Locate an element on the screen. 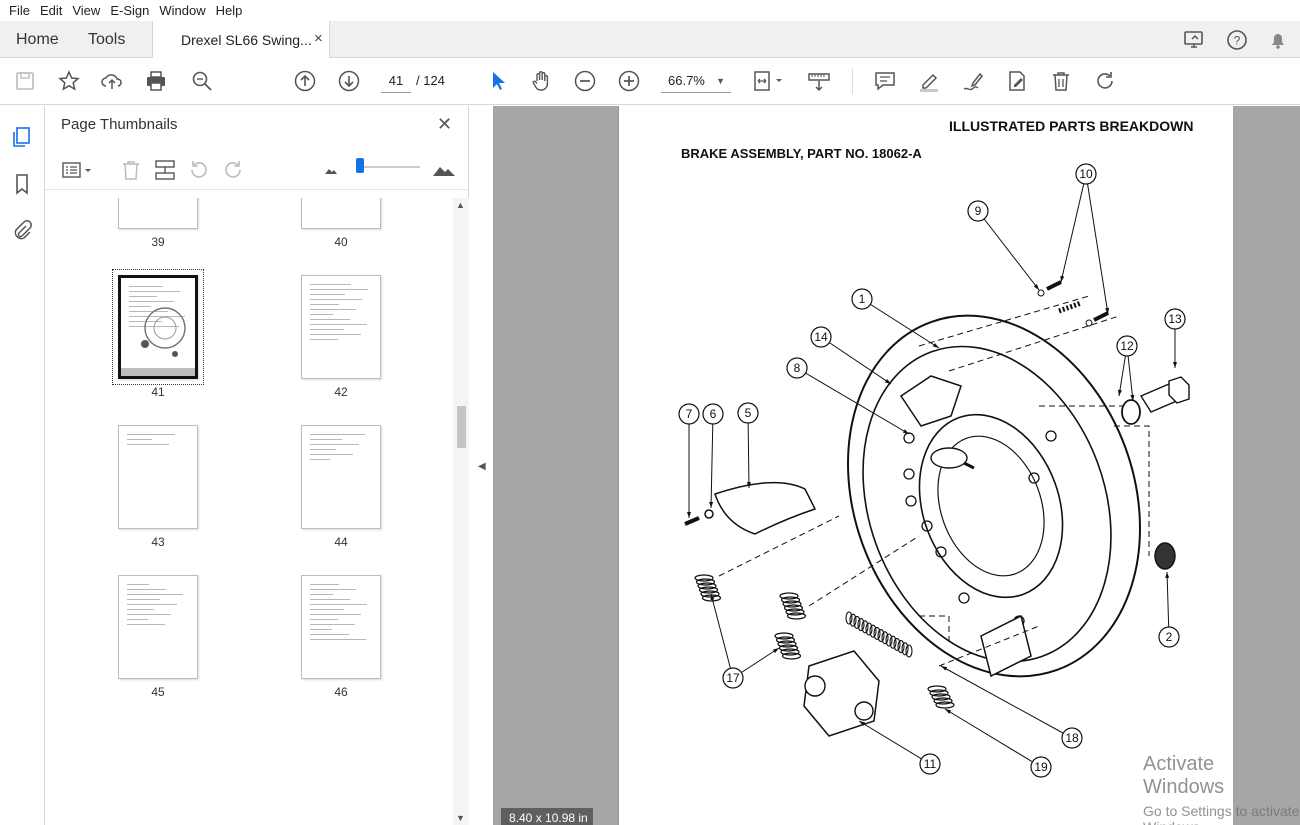  thumbnail-small-icon is located at coordinates (331, 170).